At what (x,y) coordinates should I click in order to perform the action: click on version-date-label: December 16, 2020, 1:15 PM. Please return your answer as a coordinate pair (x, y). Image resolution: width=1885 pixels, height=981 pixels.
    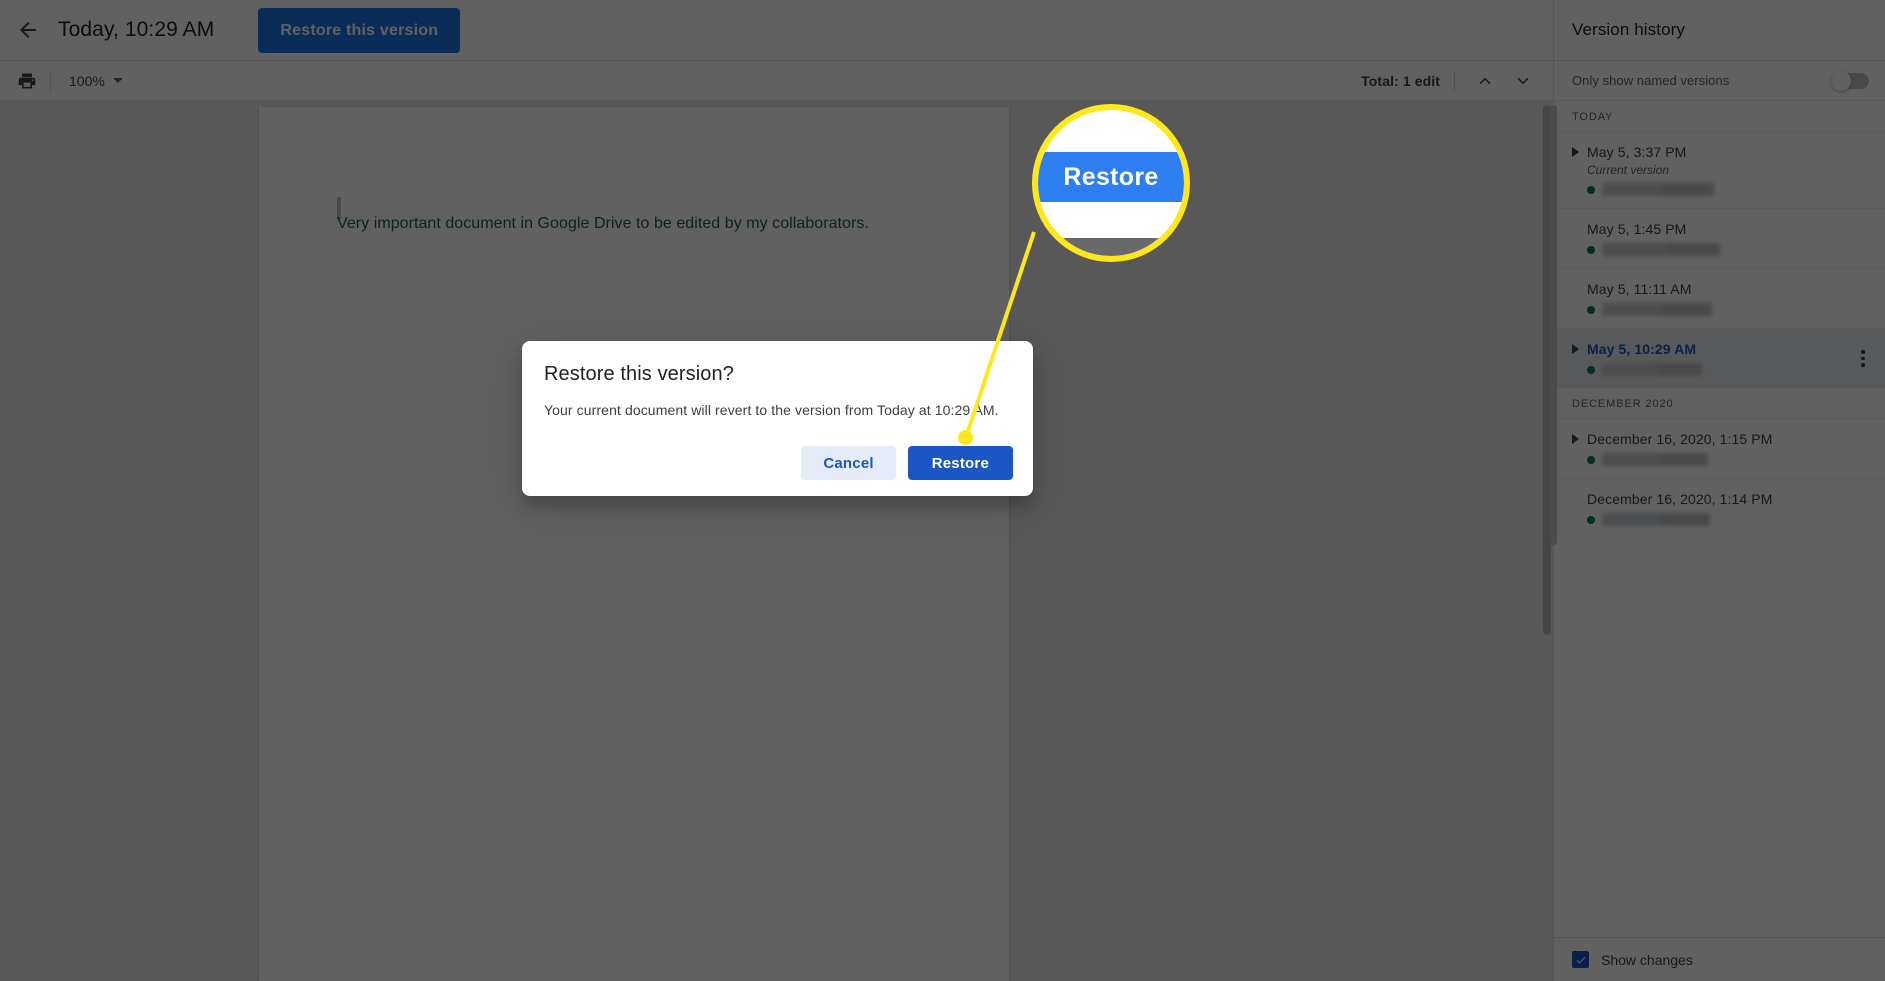
    Looking at the image, I should click on (1680, 439).